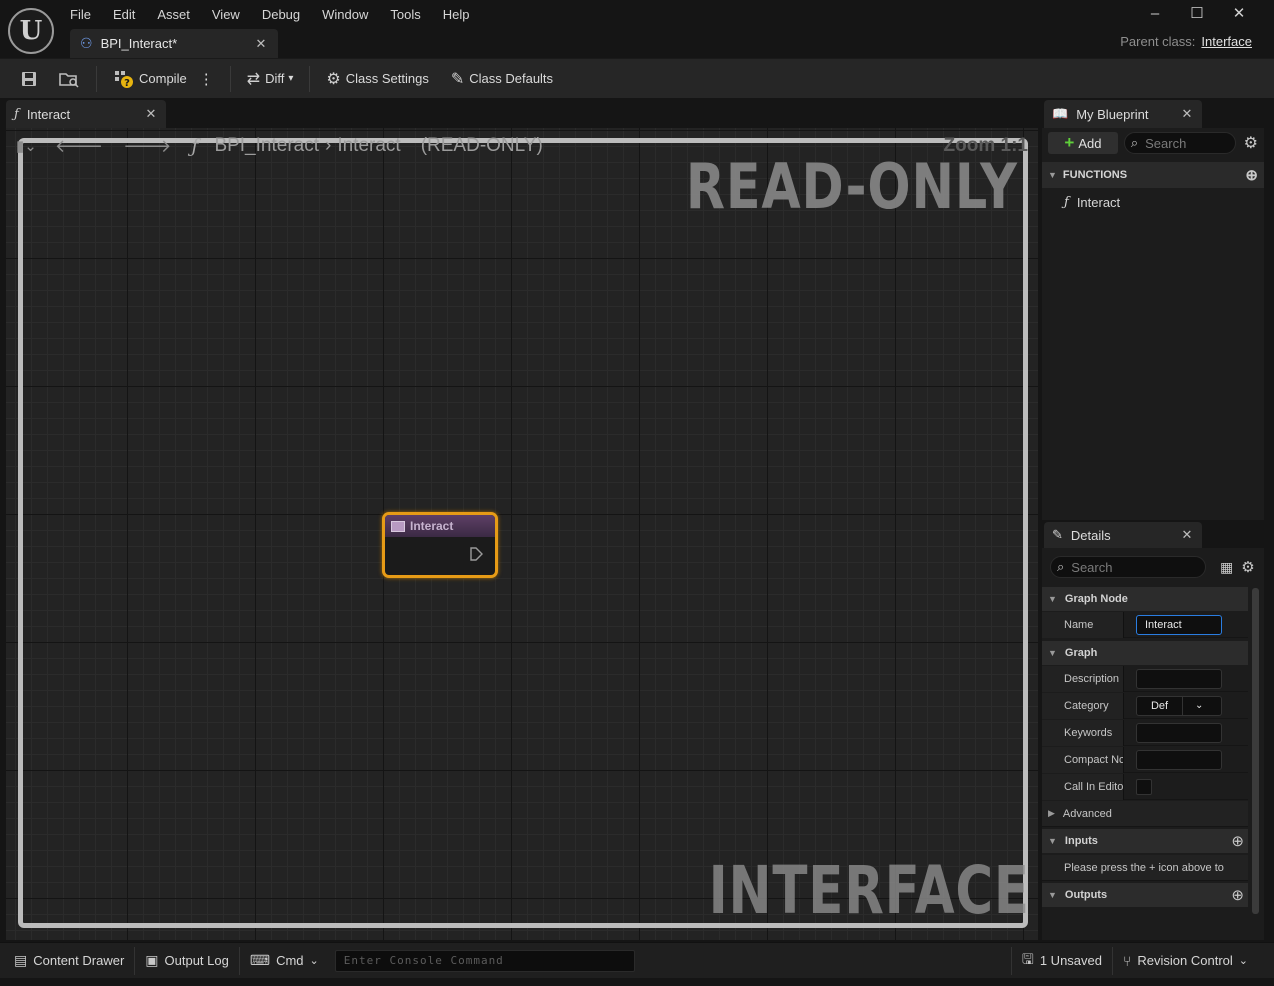 The width and height of the screenshot is (1274, 986). What do you see at coordinates (1081, 841) in the screenshot?
I see `section-label: Inputs` at bounding box center [1081, 841].